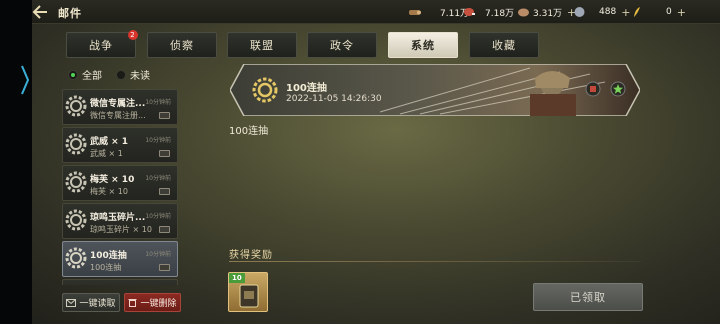 This screenshot has height=324, width=720. Describe the element at coordinates (523, 12) in the screenshot. I see `stone-icon` at that location.